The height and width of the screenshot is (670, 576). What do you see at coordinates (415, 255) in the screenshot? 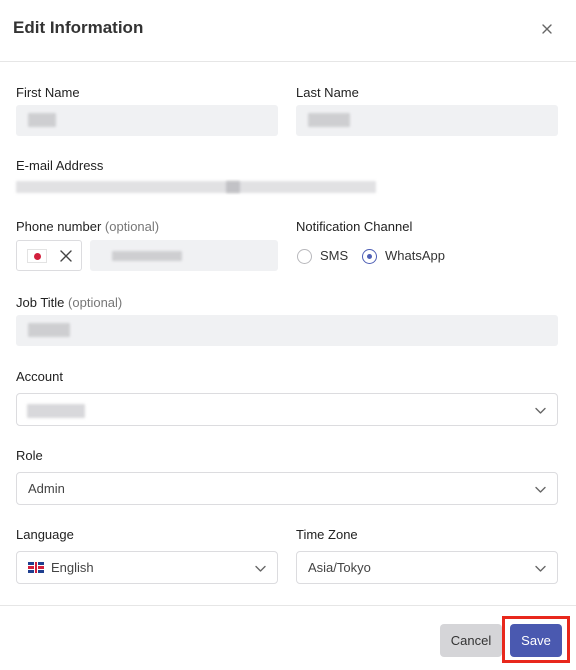
I see `whatsapp-radio-label: WhatsApp` at bounding box center [415, 255].